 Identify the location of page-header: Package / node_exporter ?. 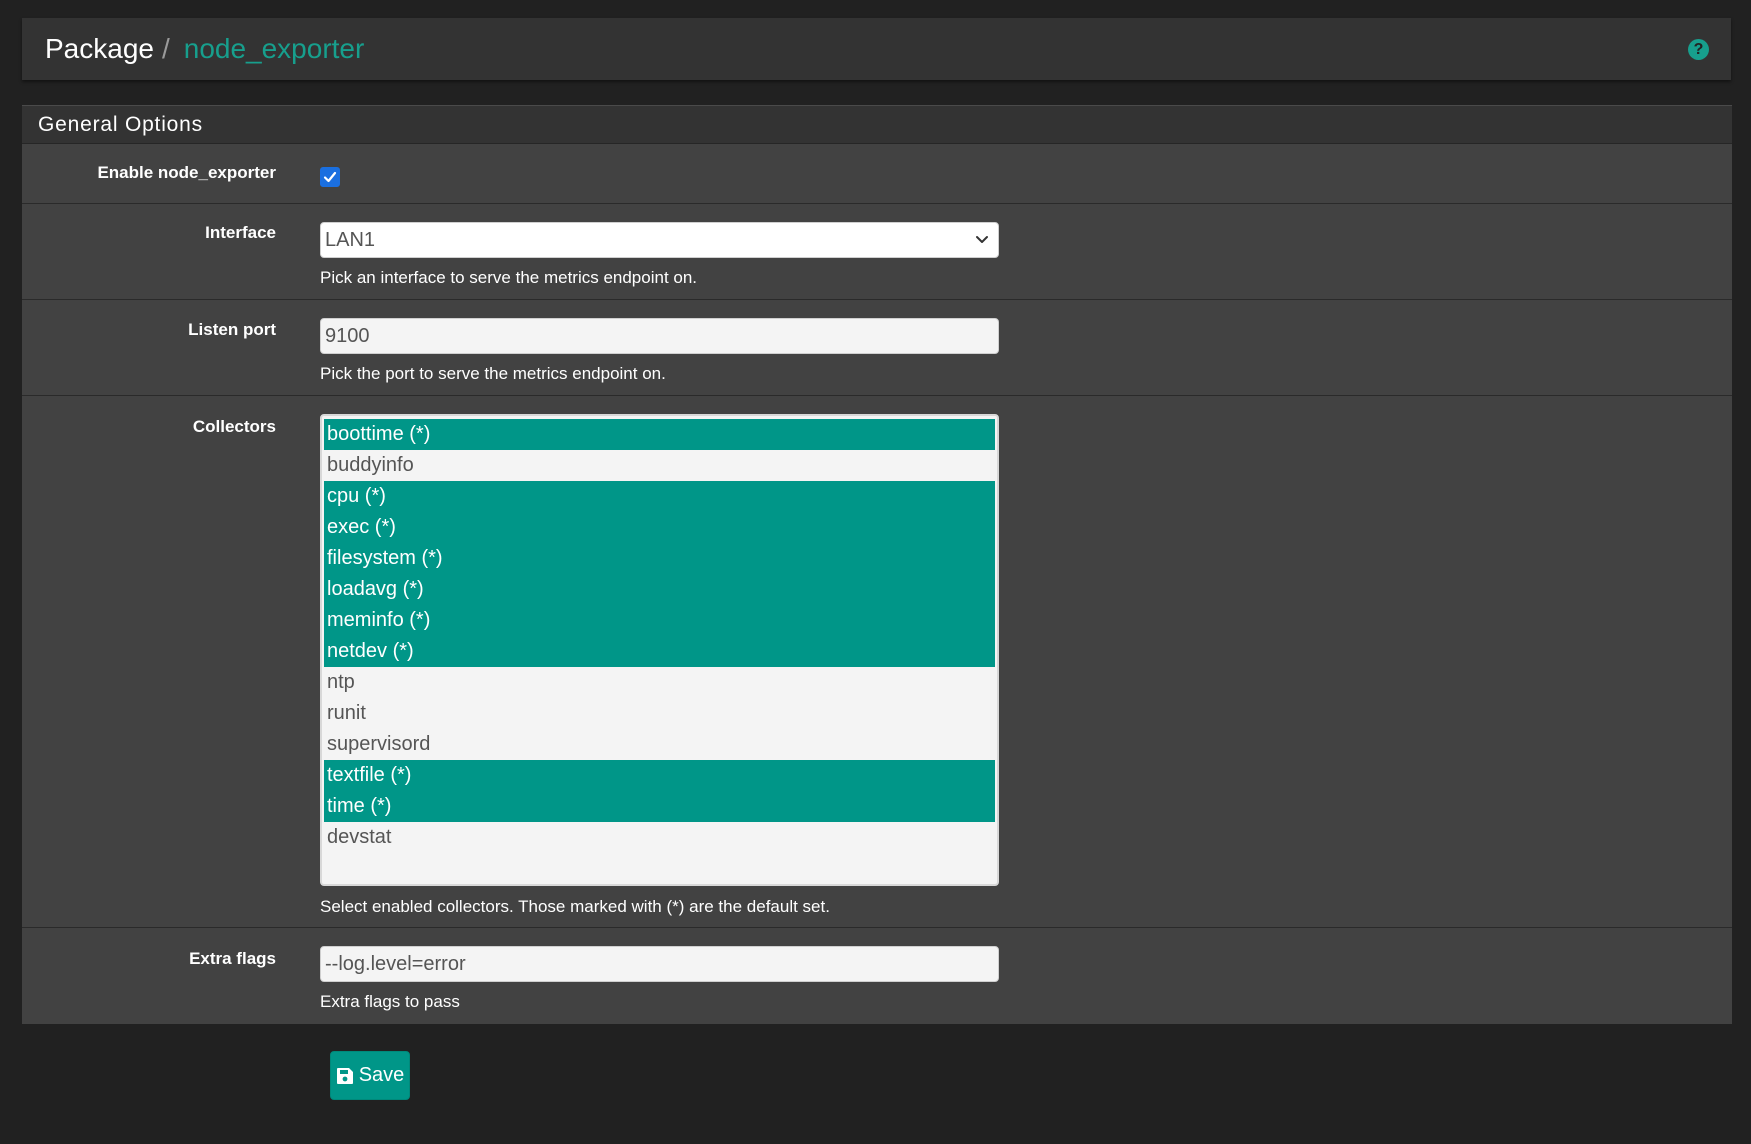
(876, 49).